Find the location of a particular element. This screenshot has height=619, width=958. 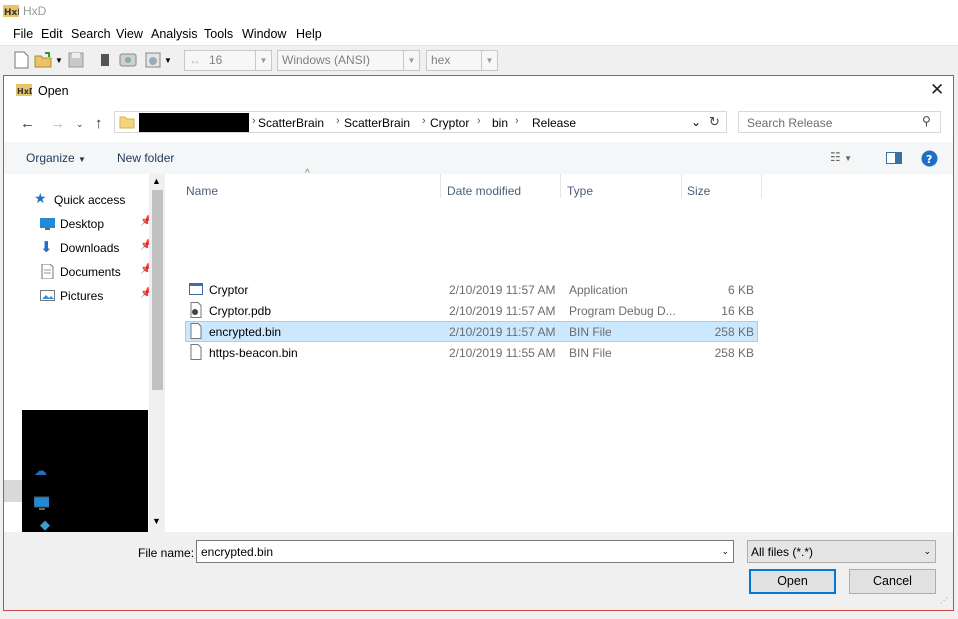

hxd-logo-icon: HxD is located at coordinates (11, 11).